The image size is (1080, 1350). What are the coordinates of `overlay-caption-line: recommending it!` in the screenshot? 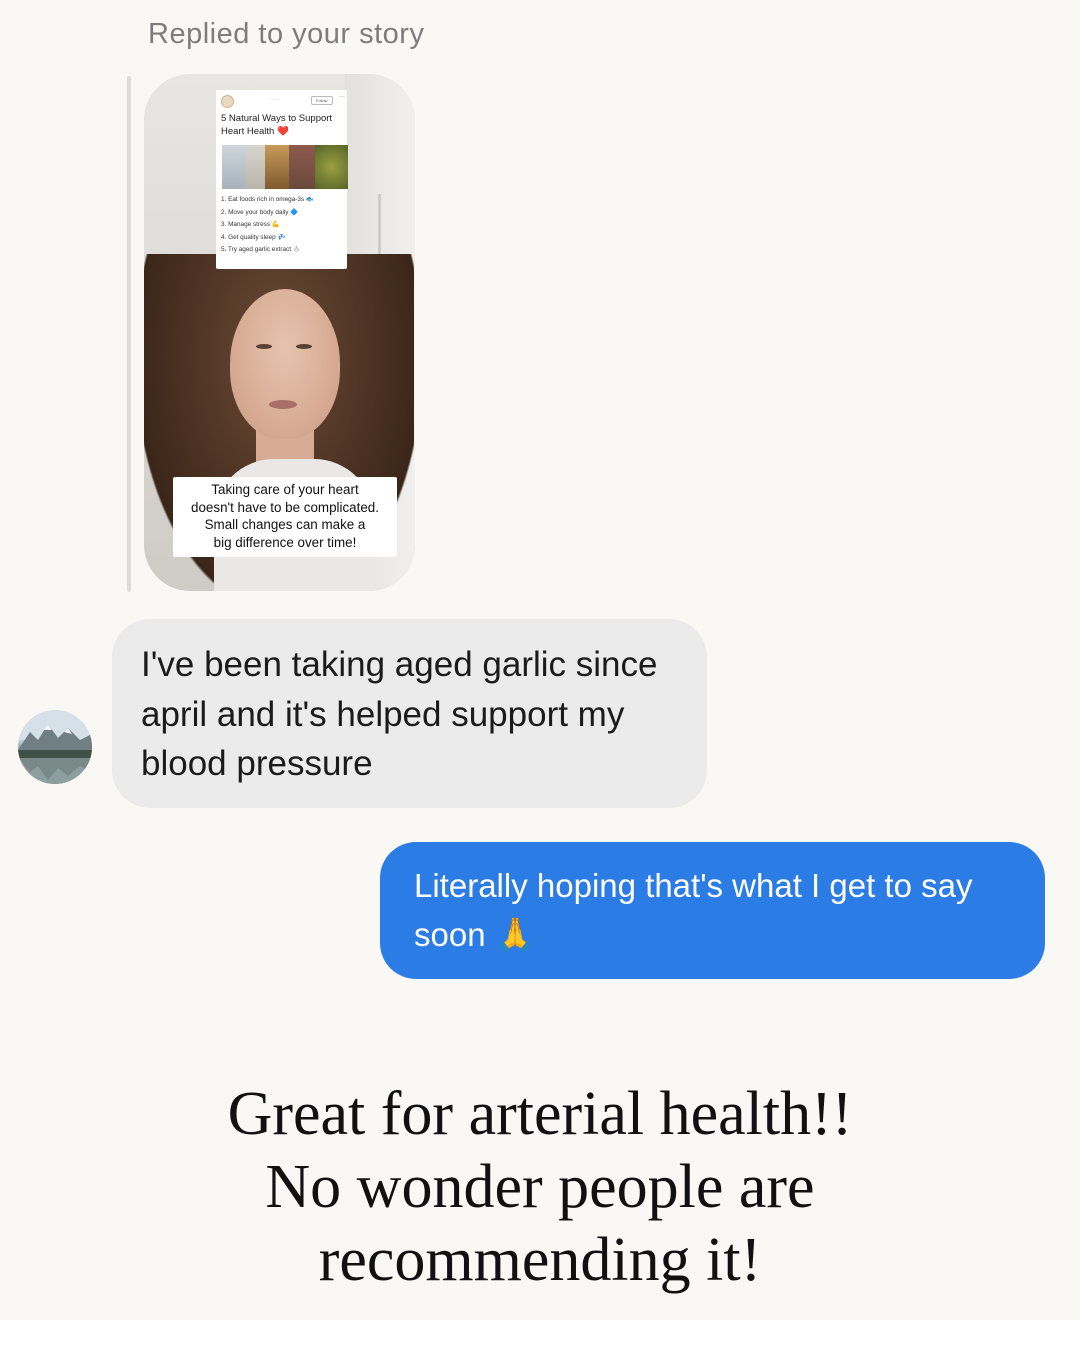 It's located at (540, 1260).